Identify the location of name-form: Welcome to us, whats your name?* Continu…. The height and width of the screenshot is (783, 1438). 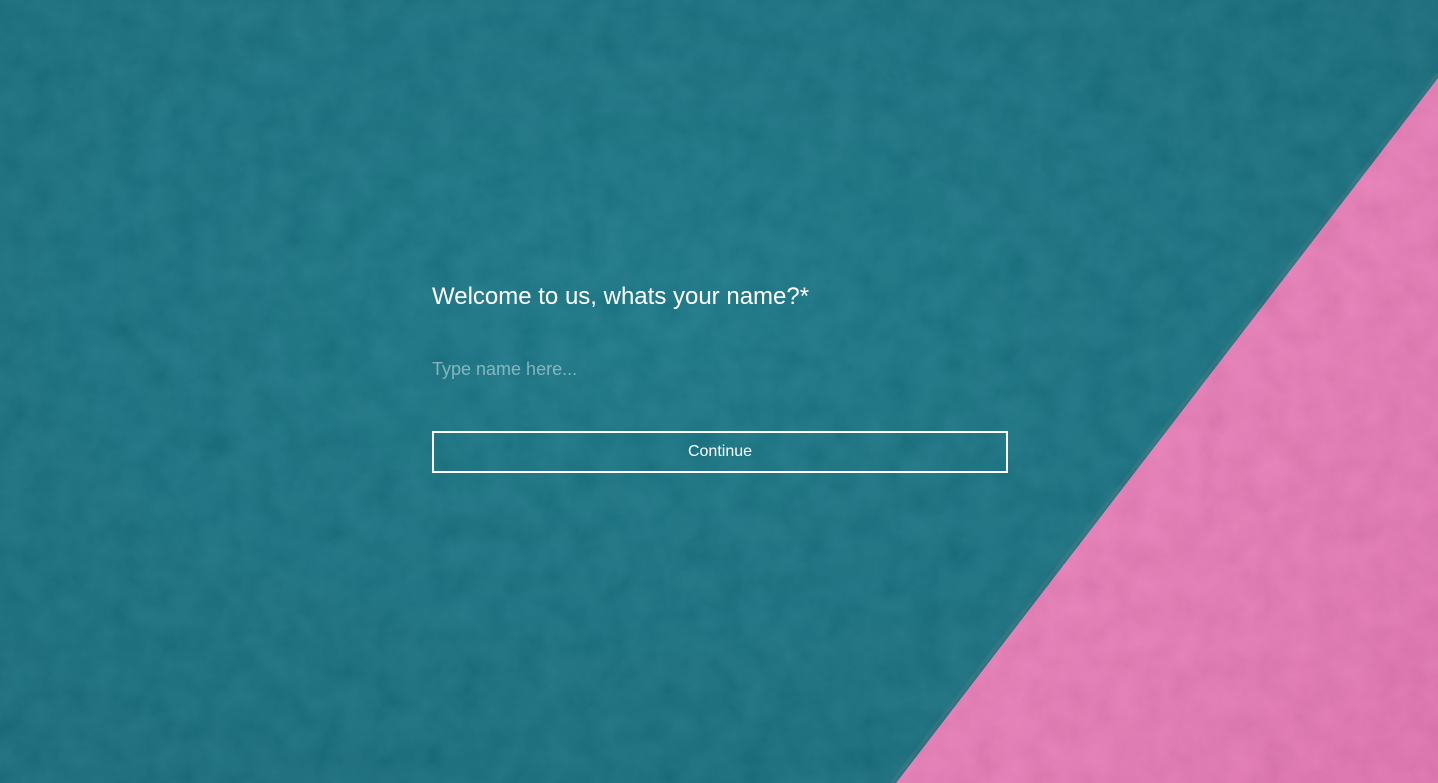
(720, 376).